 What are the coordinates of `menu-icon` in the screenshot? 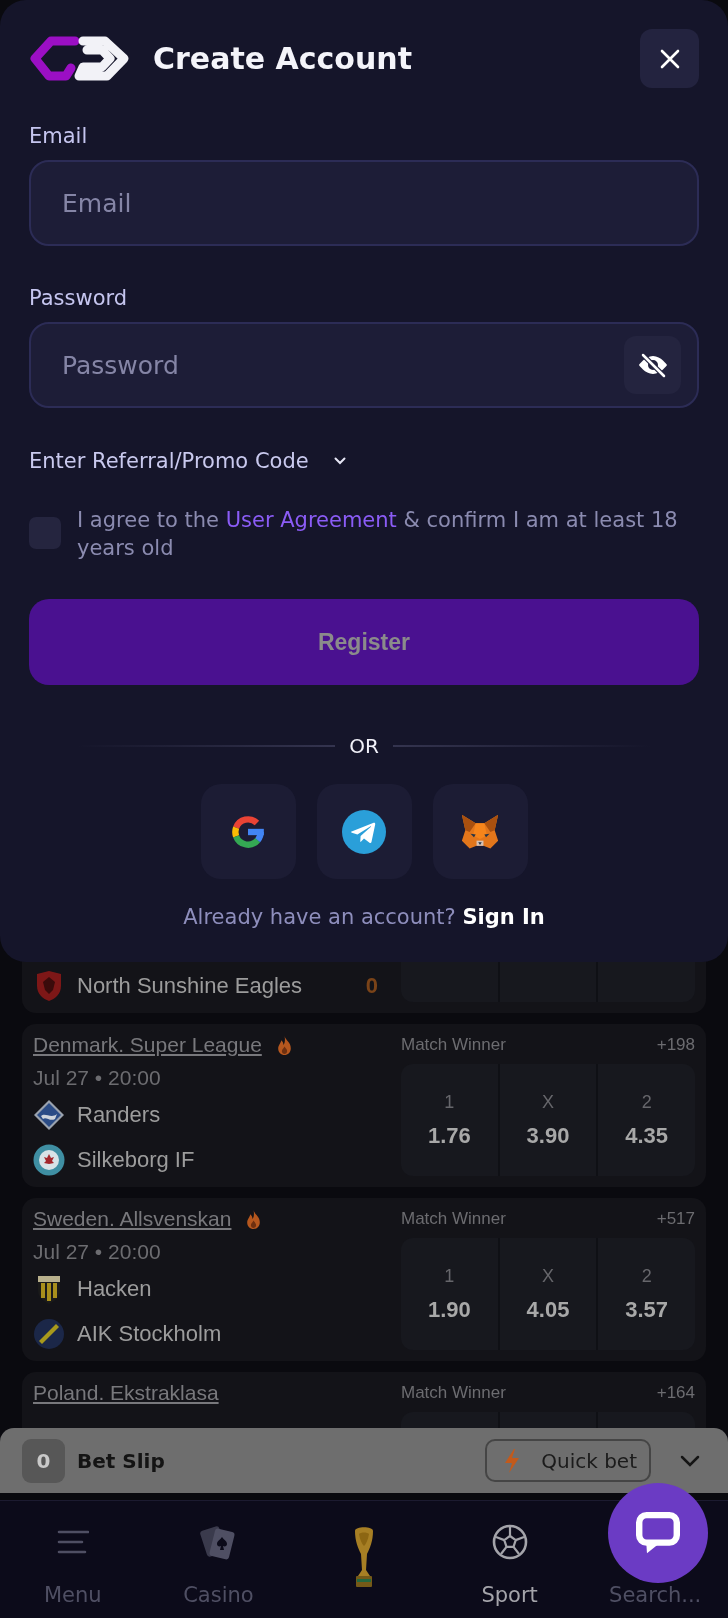 It's located at (72, 1542).